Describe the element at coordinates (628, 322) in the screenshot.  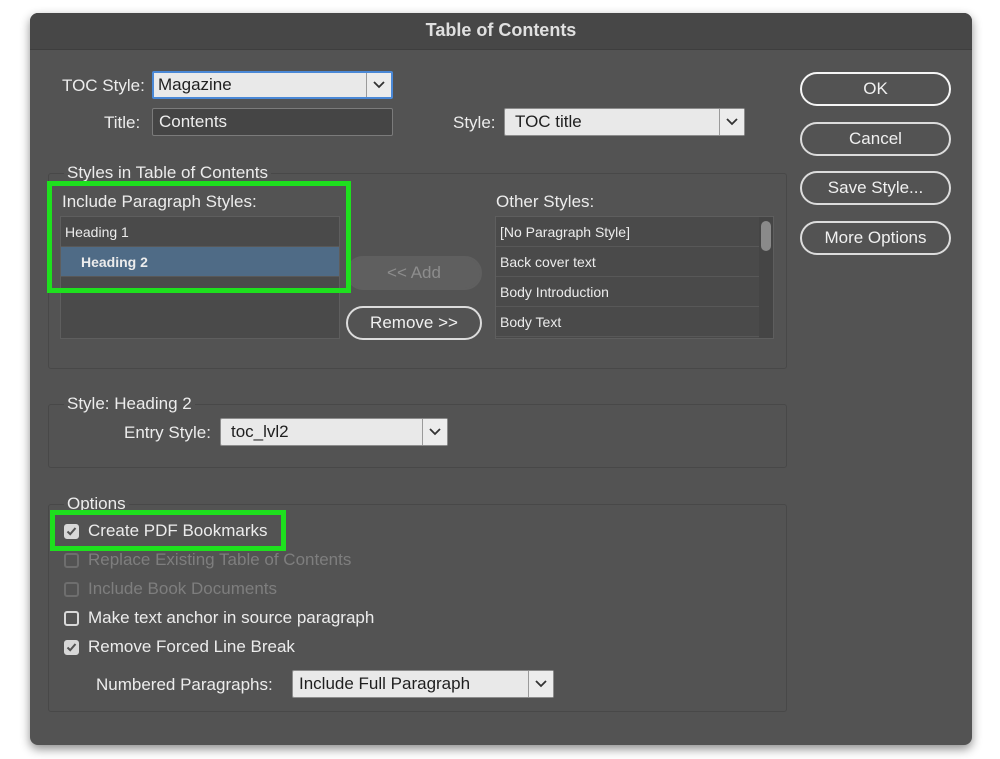
I see `list-item-body-text: Body Text` at that location.